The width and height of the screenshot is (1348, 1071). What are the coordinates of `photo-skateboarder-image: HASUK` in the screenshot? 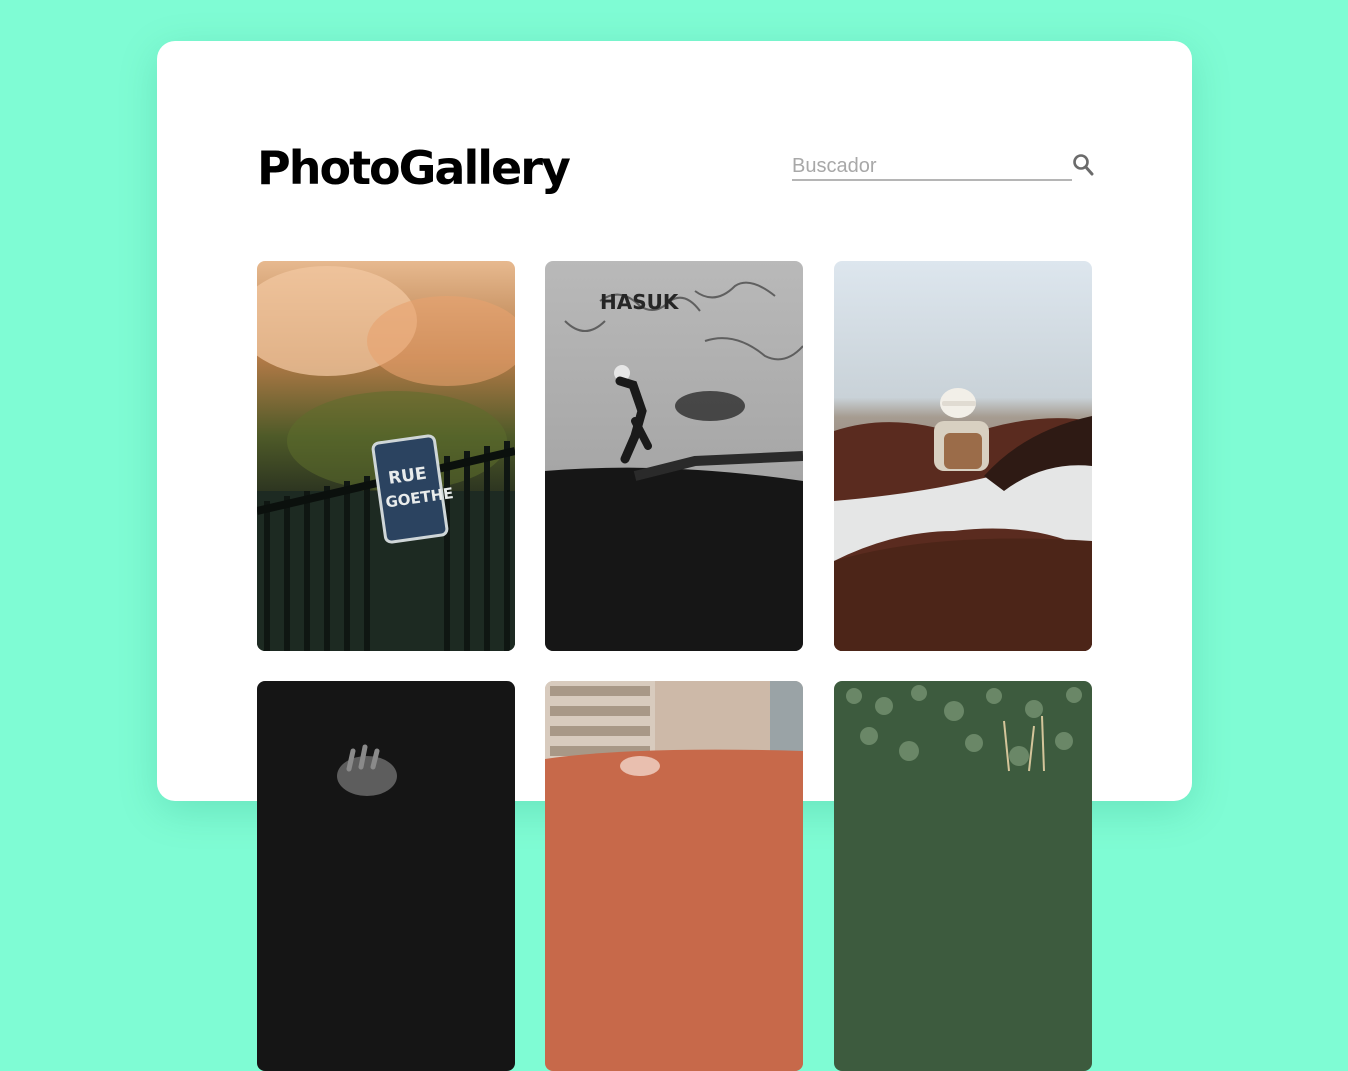 It's located at (674, 456).